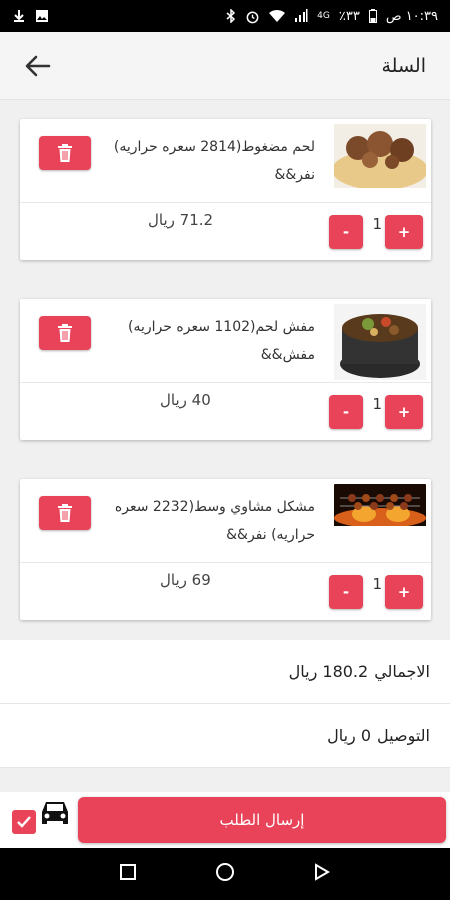 The image size is (450, 900). I want to click on clock: ١٠:٣٩ ص, so click(411, 16).